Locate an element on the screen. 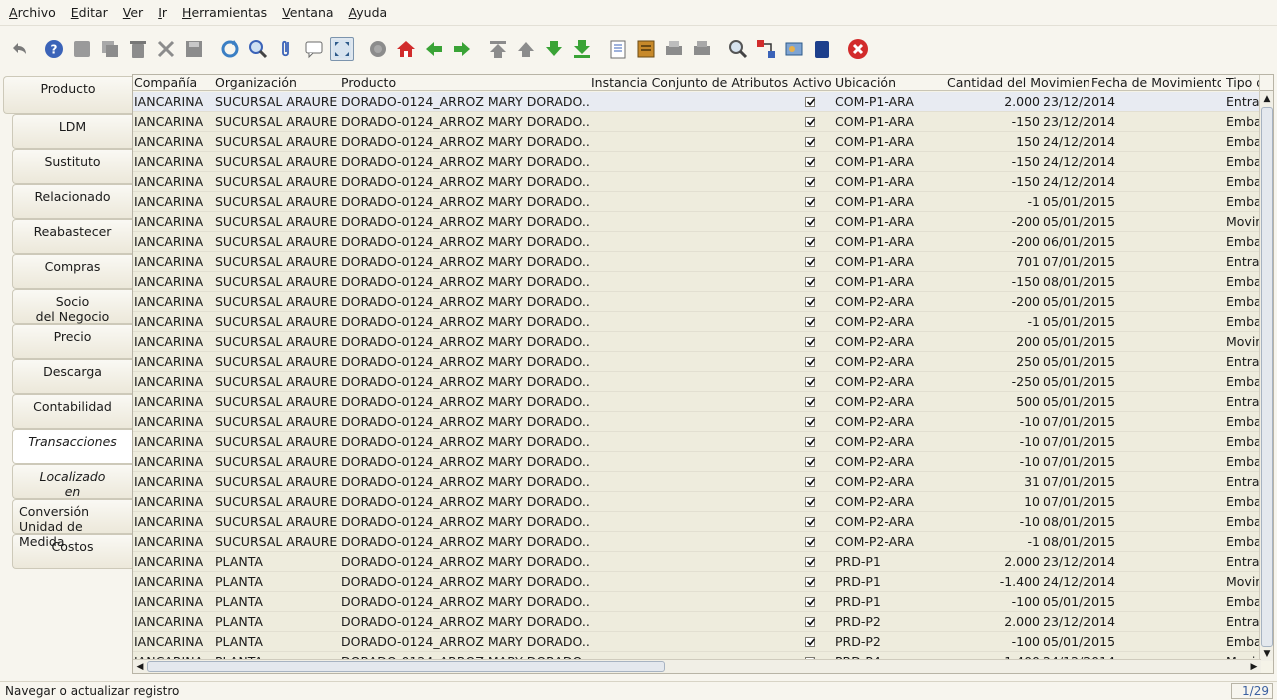  first-record-icon is located at coordinates (498, 49).